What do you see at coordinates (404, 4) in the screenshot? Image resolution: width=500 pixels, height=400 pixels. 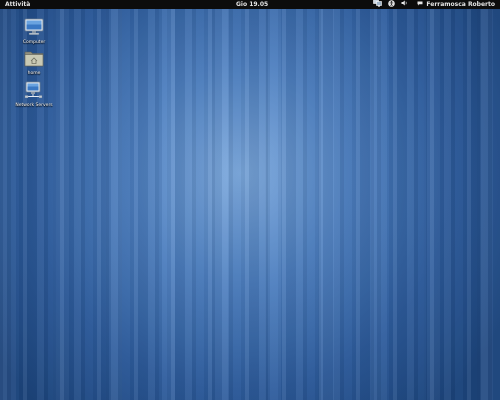 I see `volume-icon` at bounding box center [404, 4].